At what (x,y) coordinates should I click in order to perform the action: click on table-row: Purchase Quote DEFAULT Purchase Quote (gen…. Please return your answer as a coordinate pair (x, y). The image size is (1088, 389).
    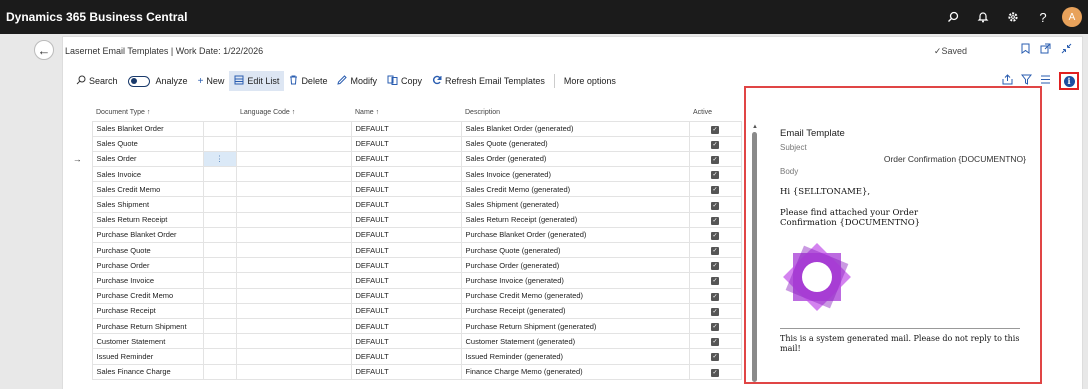
    Looking at the image, I should click on (402, 250).